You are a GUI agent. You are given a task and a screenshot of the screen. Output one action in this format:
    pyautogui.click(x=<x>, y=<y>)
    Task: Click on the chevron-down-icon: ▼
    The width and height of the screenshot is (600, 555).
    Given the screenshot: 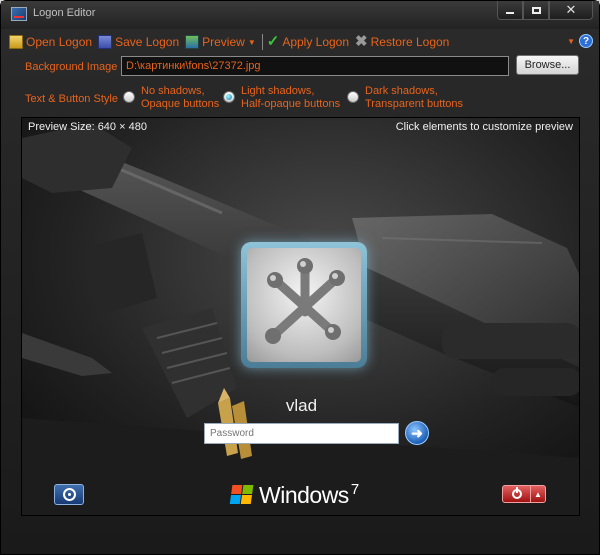 What is the action you would take?
    pyautogui.click(x=251, y=42)
    